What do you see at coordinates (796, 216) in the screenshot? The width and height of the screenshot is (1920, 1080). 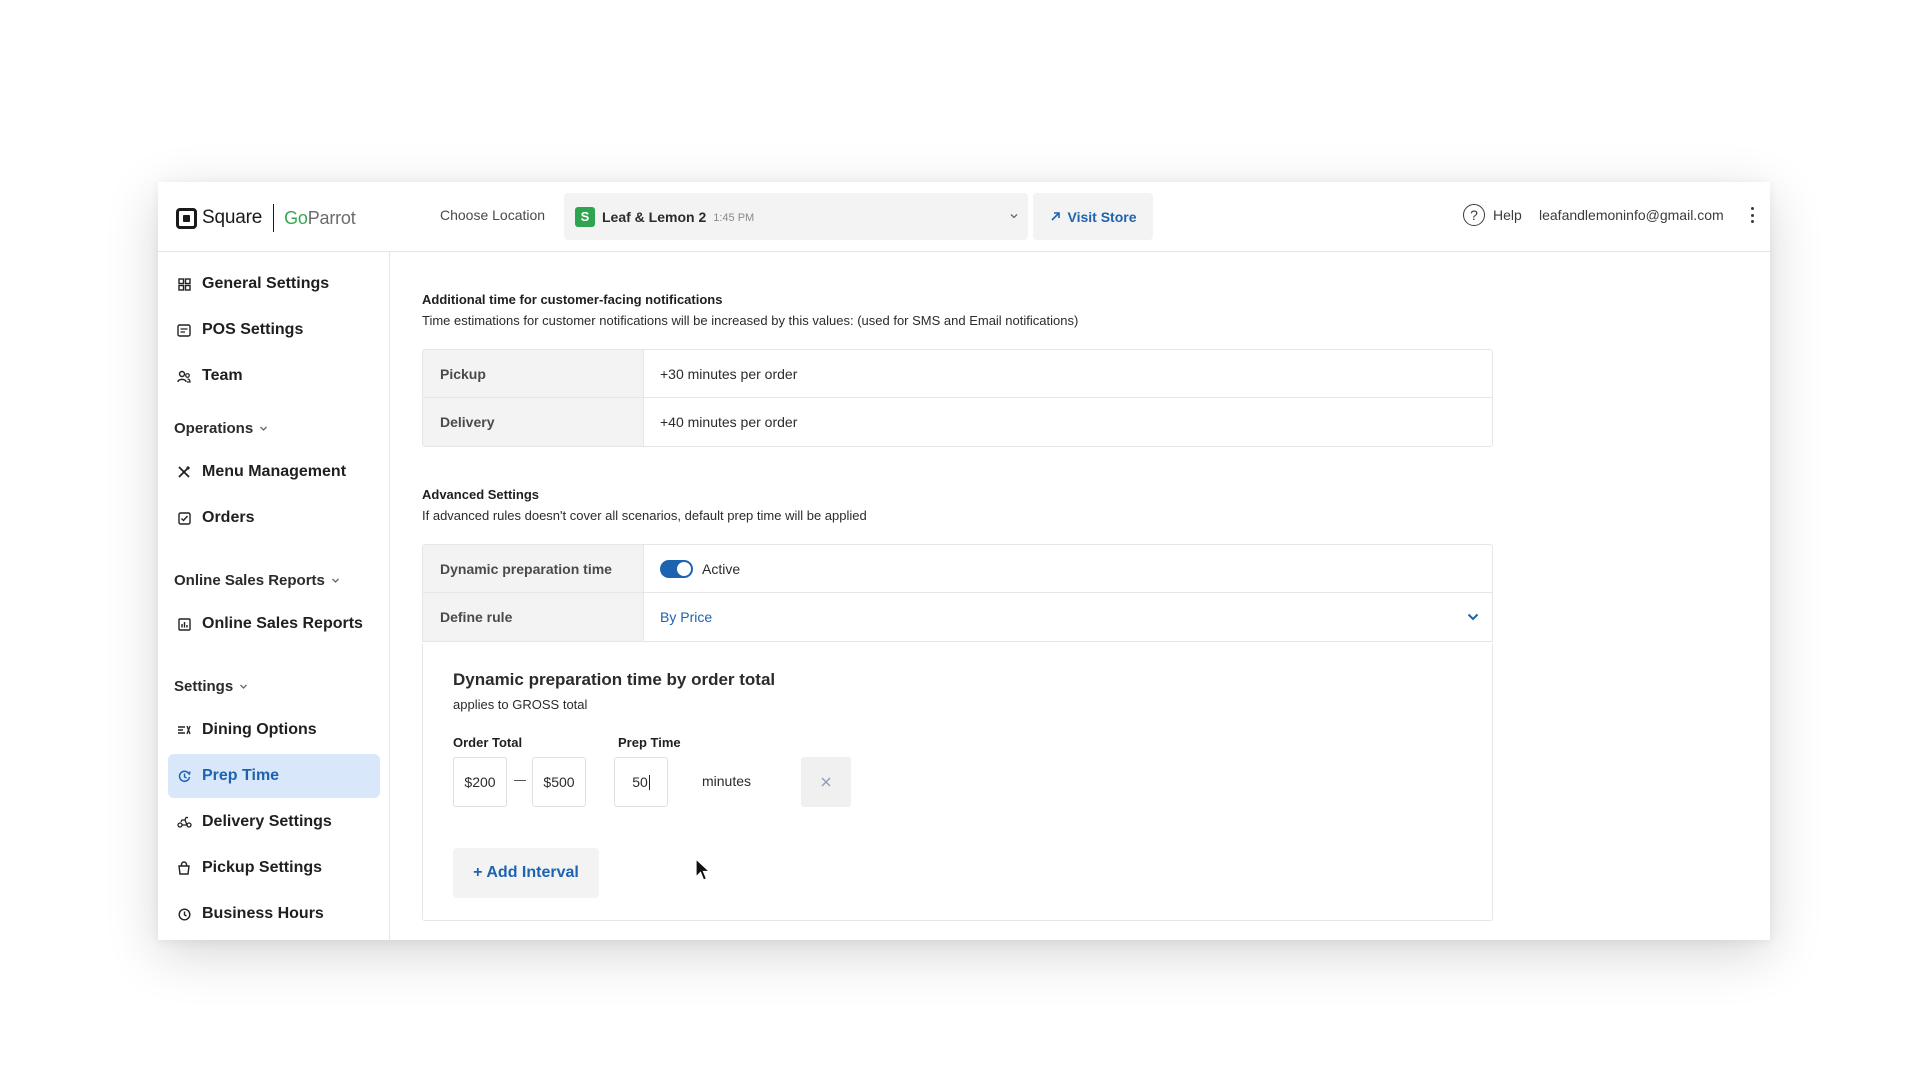 I see `location-select: S Leaf & Lemon 2 1:45 PM` at bounding box center [796, 216].